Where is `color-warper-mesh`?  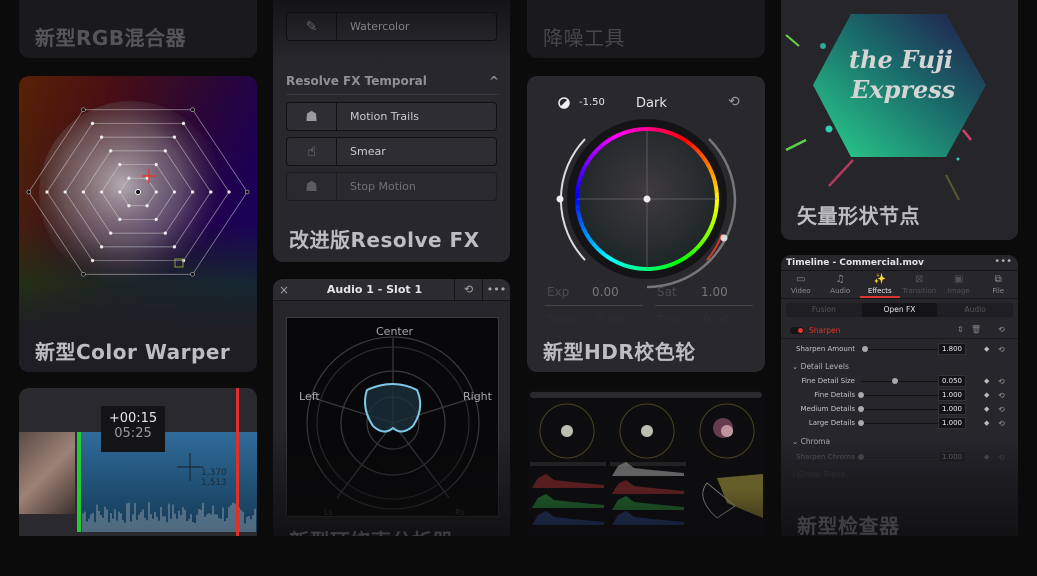
color-warper-mesh is located at coordinates (138, 191).